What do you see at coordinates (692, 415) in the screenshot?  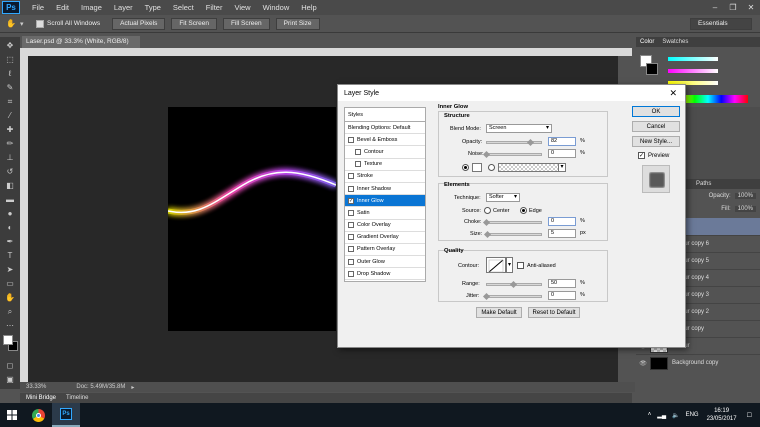 I see `input-language: ENG` at bounding box center [692, 415].